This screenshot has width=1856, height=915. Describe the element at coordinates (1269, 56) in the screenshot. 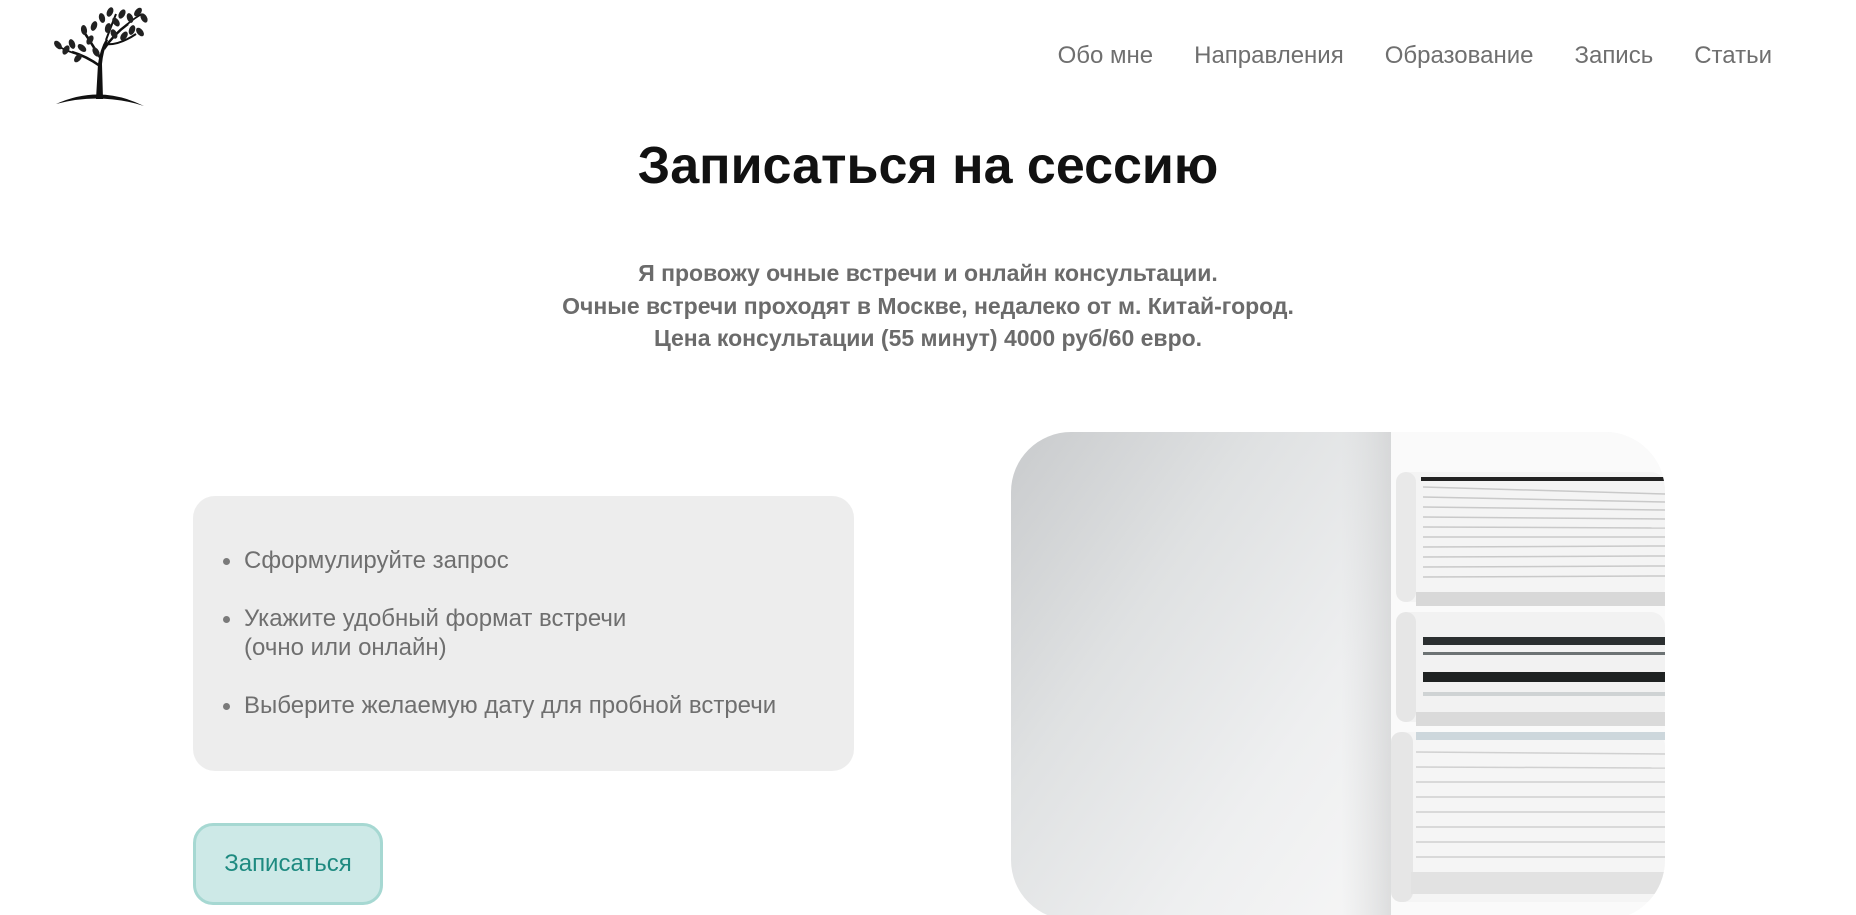

I see `nav-link-directions: Направления` at that location.